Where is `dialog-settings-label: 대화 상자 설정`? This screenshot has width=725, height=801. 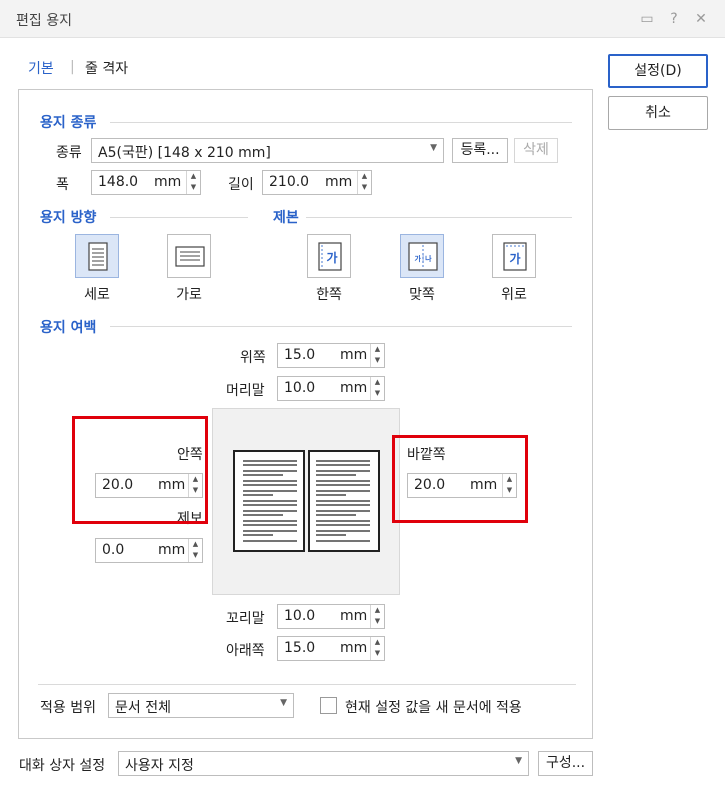
dialog-settings-label: 대화 상자 설정 is located at coordinates (62, 766).